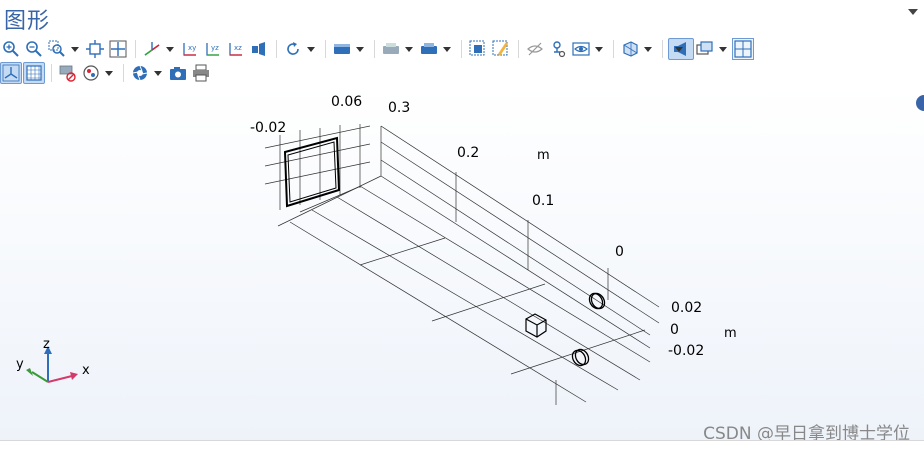 Image resolution: width=924 pixels, height=451 pixels. What do you see at coordinates (429, 49) in the screenshot?
I see `select-object-icon` at bounding box center [429, 49].